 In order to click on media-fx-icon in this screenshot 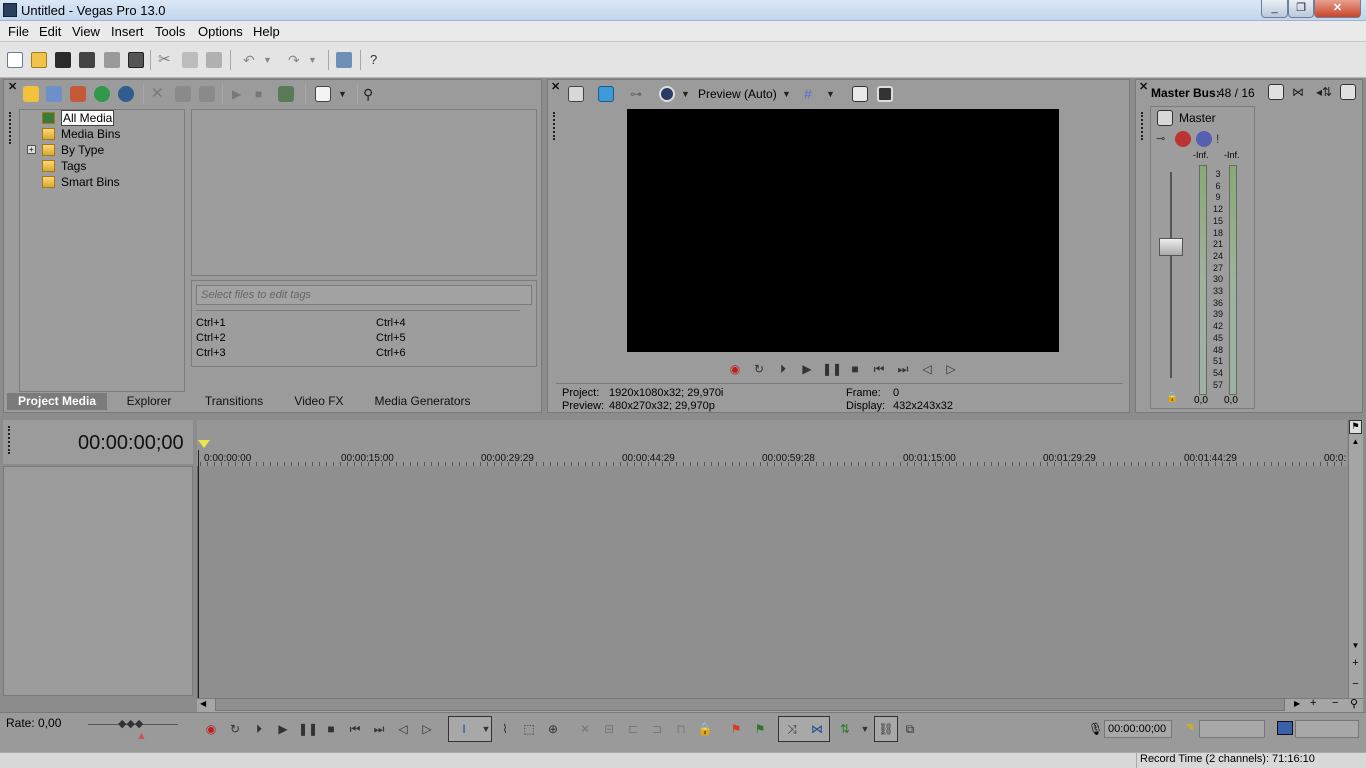, I will do `click(207, 94)`.